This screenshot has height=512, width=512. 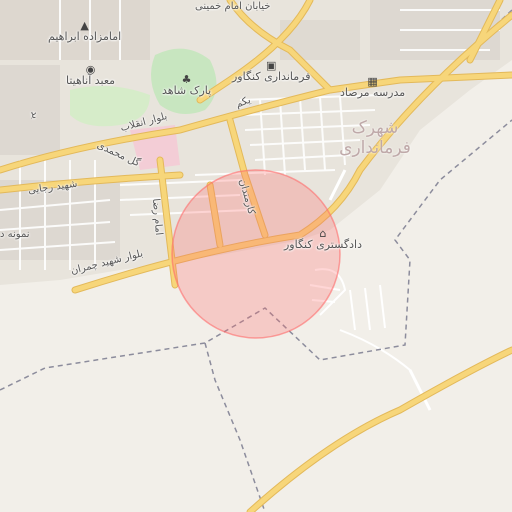 What do you see at coordinates (34, 114) in the screenshot?
I see `street-label-left: بد` at bounding box center [34, 114].